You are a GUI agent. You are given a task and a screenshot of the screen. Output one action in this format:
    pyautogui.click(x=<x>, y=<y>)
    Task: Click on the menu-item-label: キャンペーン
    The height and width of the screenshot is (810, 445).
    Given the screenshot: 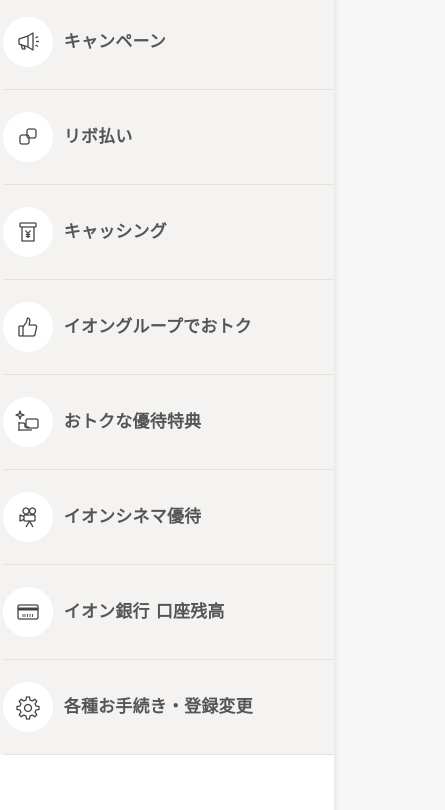 What is the action you would take?
    pyautogui.click(x=115, y=42)
    